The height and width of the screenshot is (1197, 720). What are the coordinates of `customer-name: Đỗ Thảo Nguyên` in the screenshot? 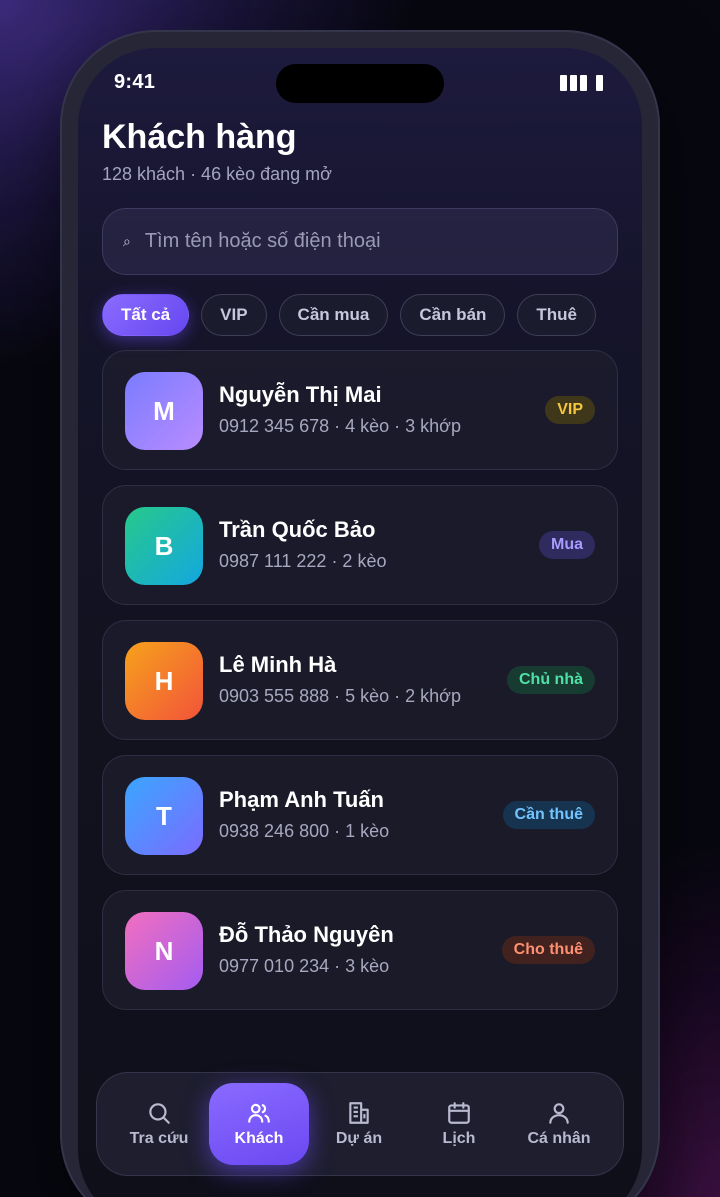 It's located at (306, 934).